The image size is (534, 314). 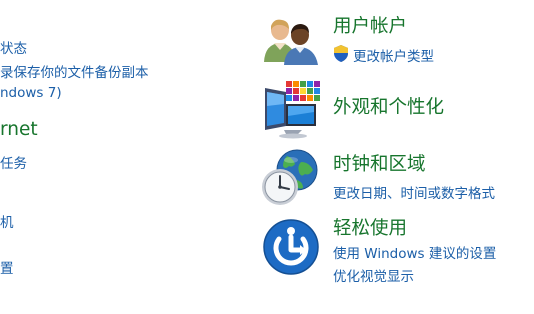 What do you see at coordinates (393, 55) in the screenshot?
I see `link-change-account-type: 更改帐户类型` at bounding box center [393, 55].